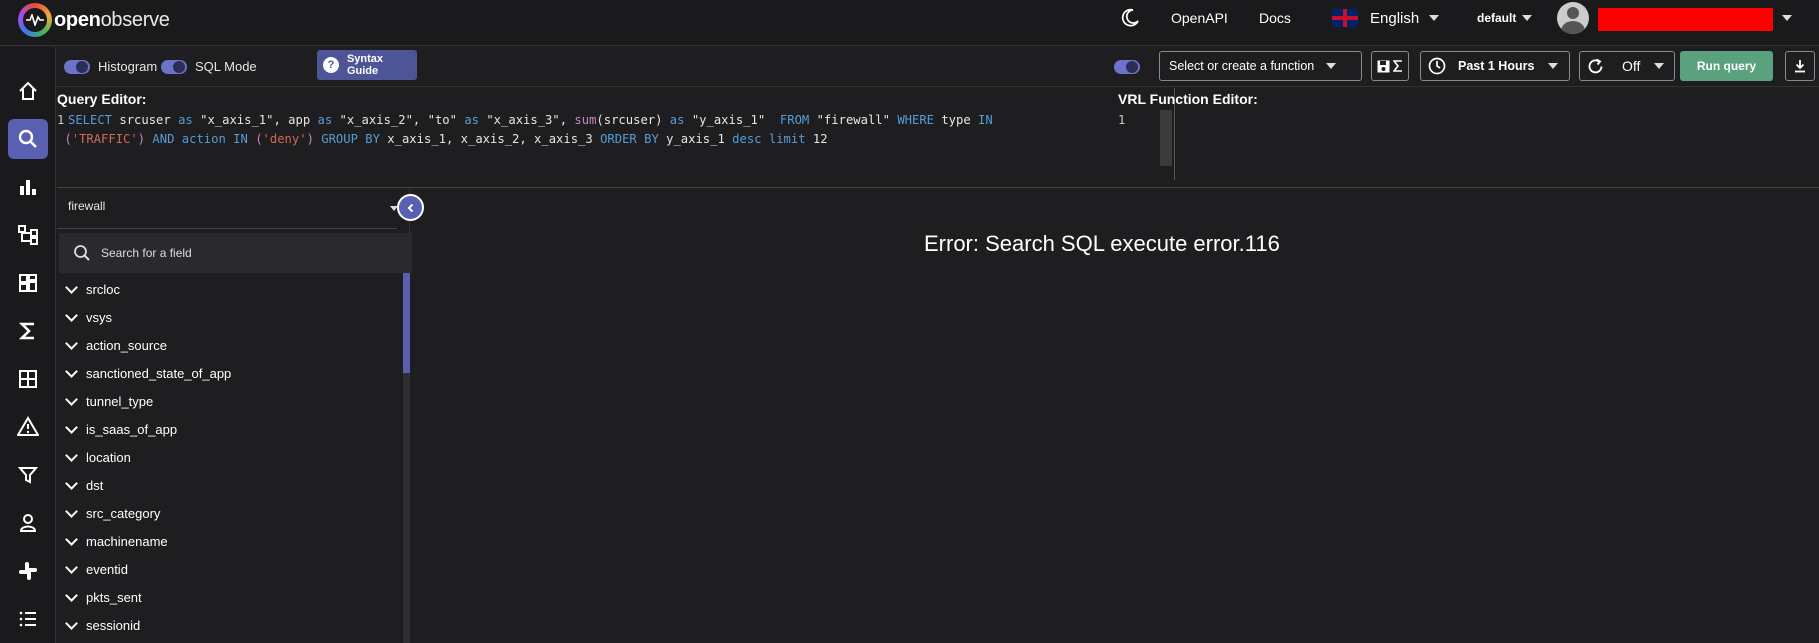  I want to click on date-time-picker: Past 1 Hours, so click(1495, 66).